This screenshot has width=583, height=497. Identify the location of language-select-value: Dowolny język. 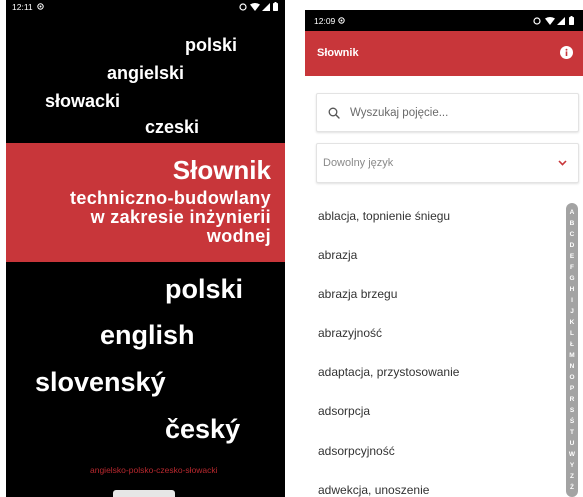
(358, 163).